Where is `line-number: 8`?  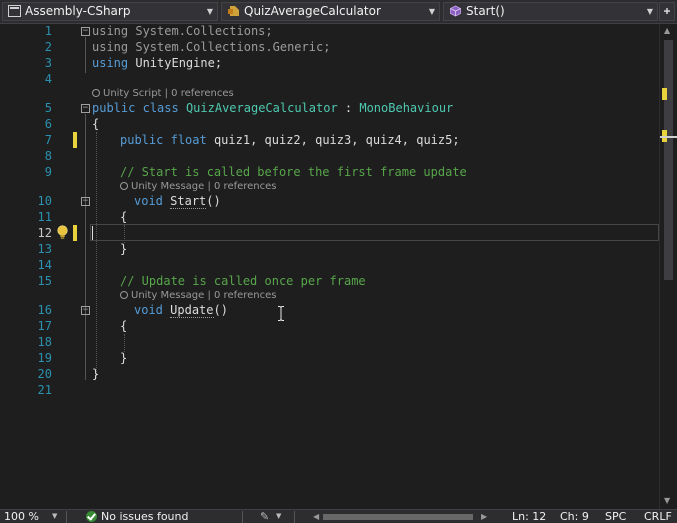
line-number: 8 is located at coordinates (48, 156).